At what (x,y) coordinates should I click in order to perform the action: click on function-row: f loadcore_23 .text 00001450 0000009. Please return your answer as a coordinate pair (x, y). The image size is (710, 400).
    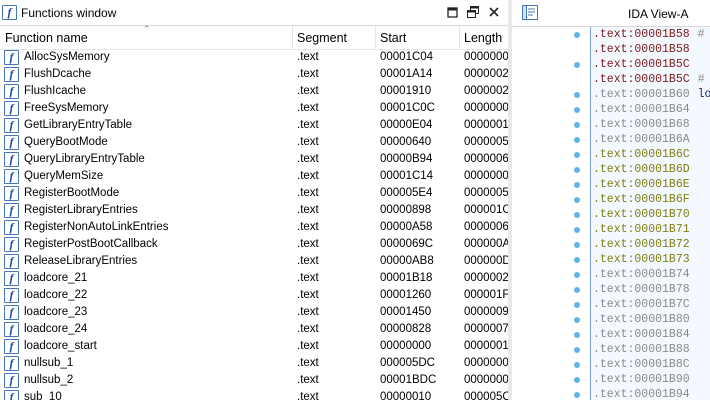
    Looking at the image, I should click on (254, 313).